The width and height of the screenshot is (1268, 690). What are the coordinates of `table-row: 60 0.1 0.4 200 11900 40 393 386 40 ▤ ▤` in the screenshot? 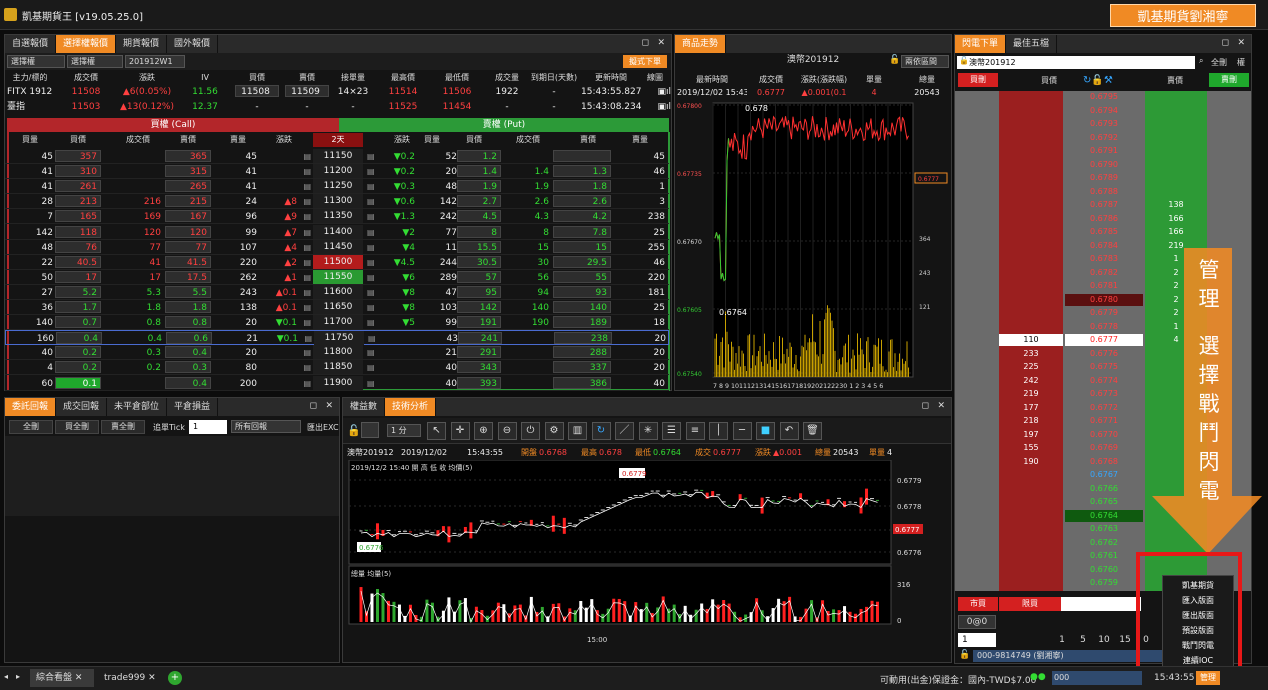 It's located at (337, 383).